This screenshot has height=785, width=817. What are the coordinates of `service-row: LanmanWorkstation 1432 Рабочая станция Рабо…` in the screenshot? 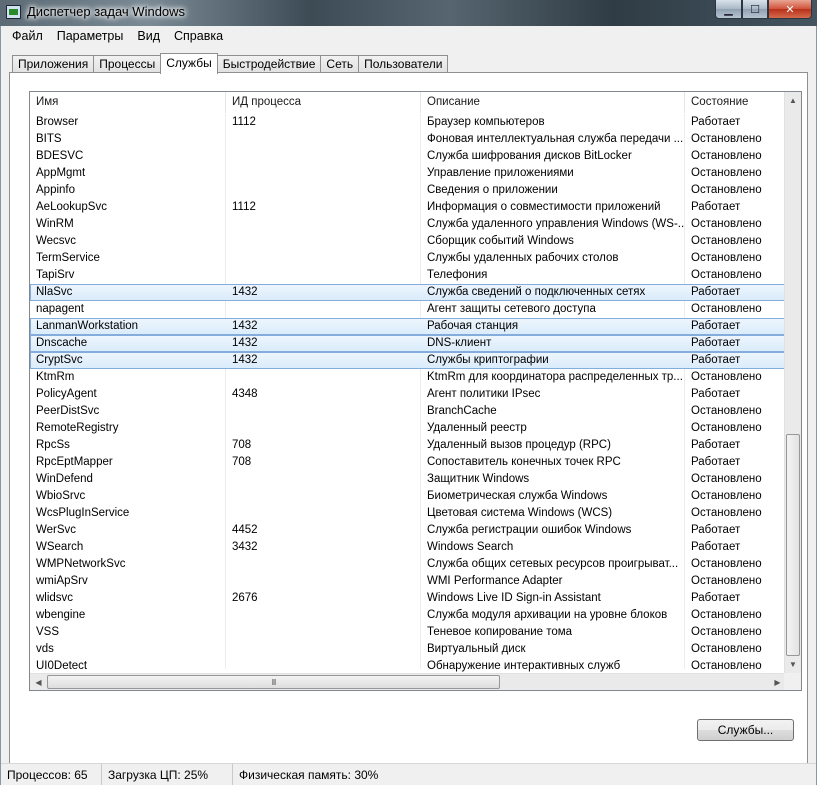 It's located at (408, 326).